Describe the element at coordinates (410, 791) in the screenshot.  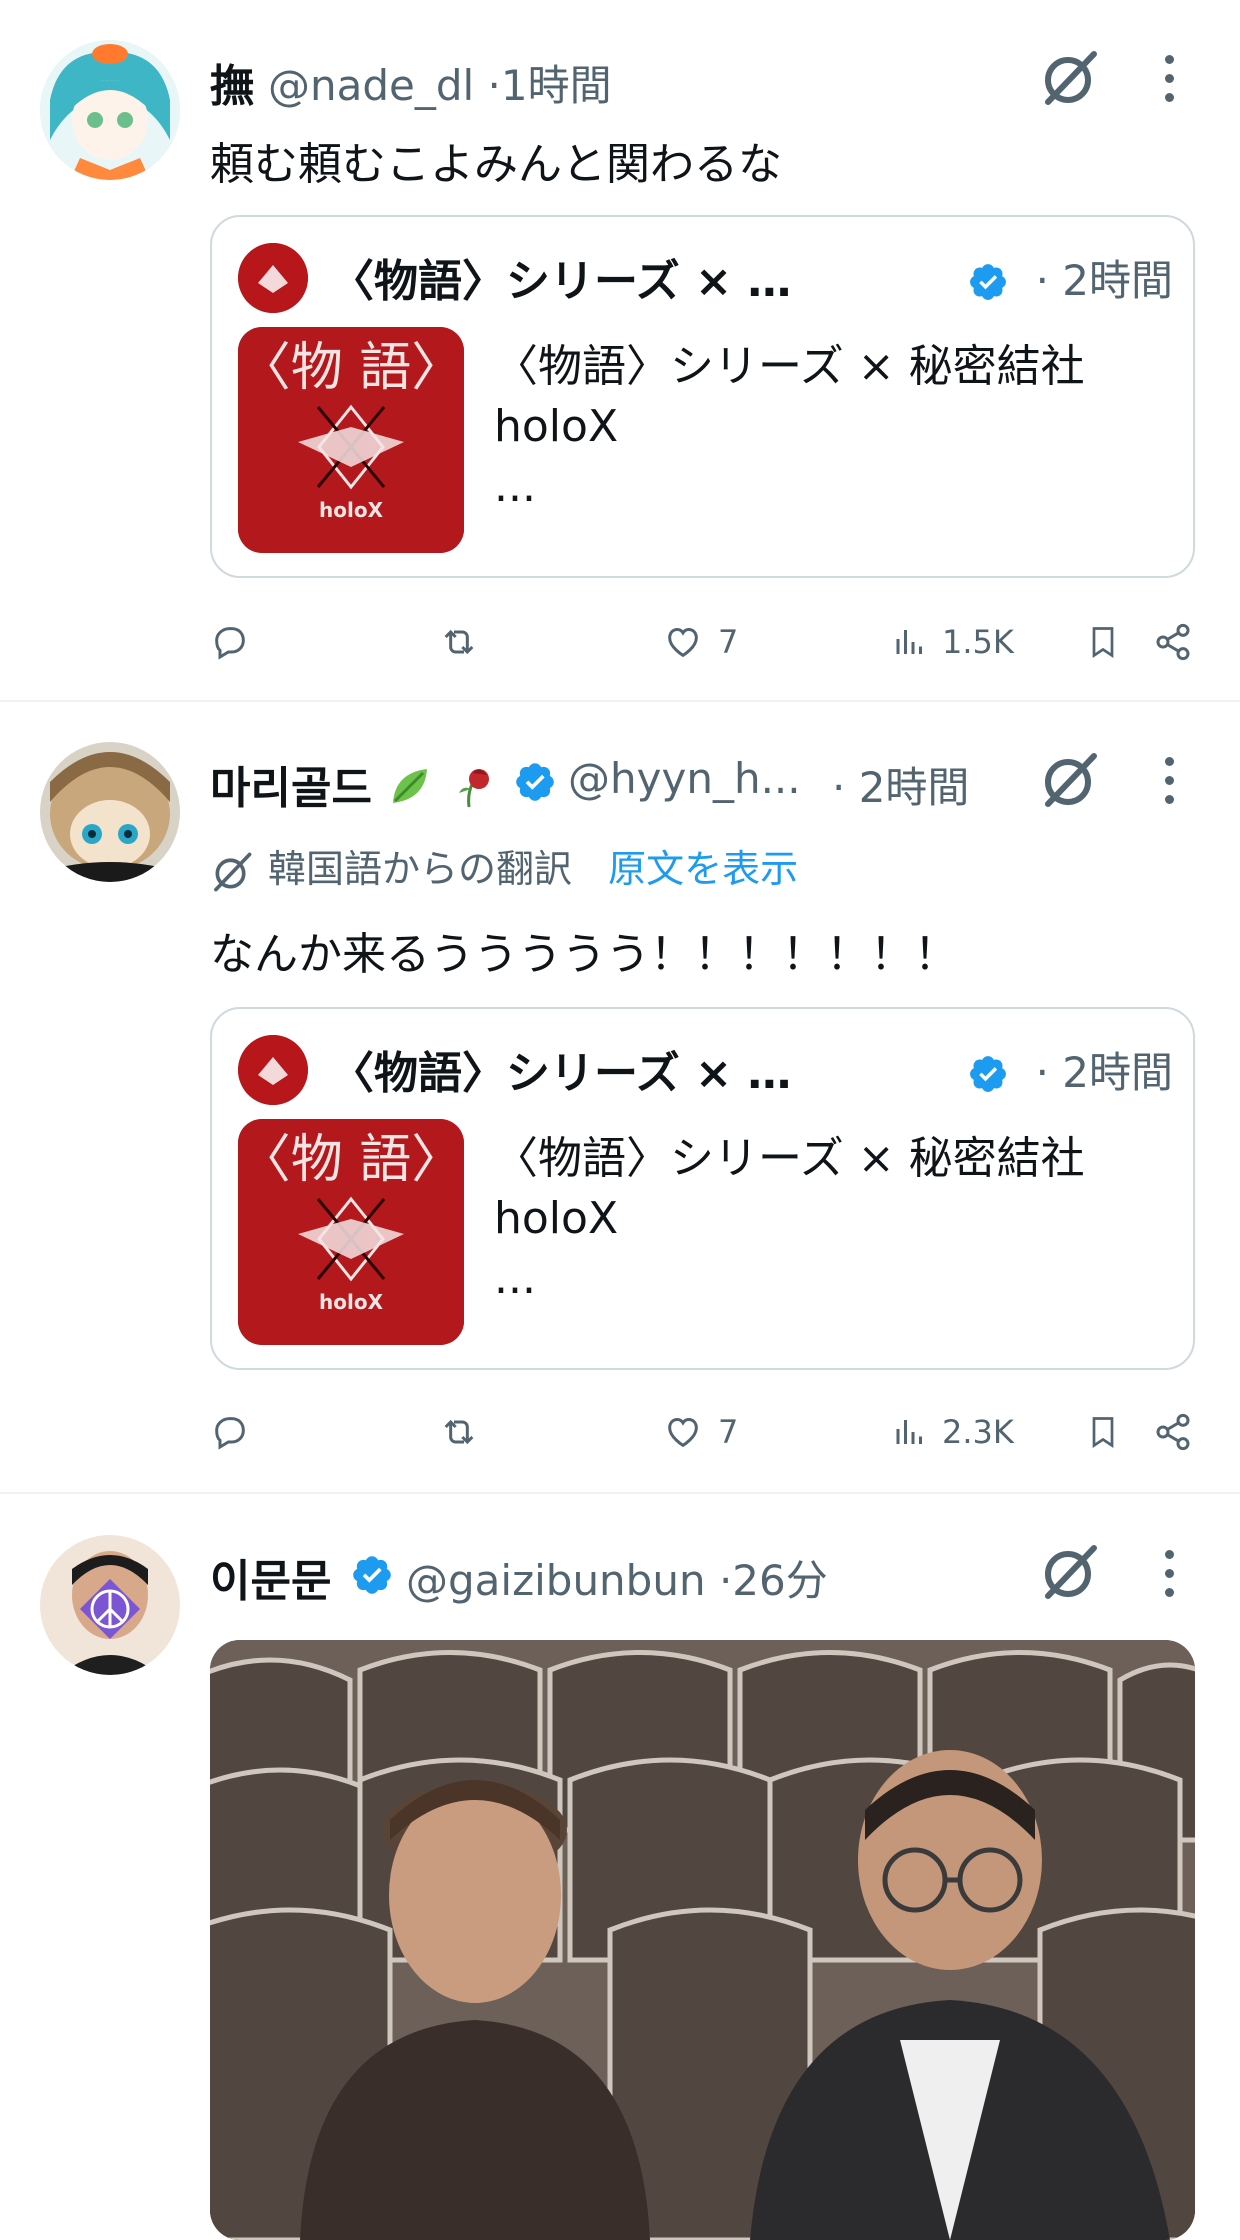
I see `leaf-emoji` at that location.